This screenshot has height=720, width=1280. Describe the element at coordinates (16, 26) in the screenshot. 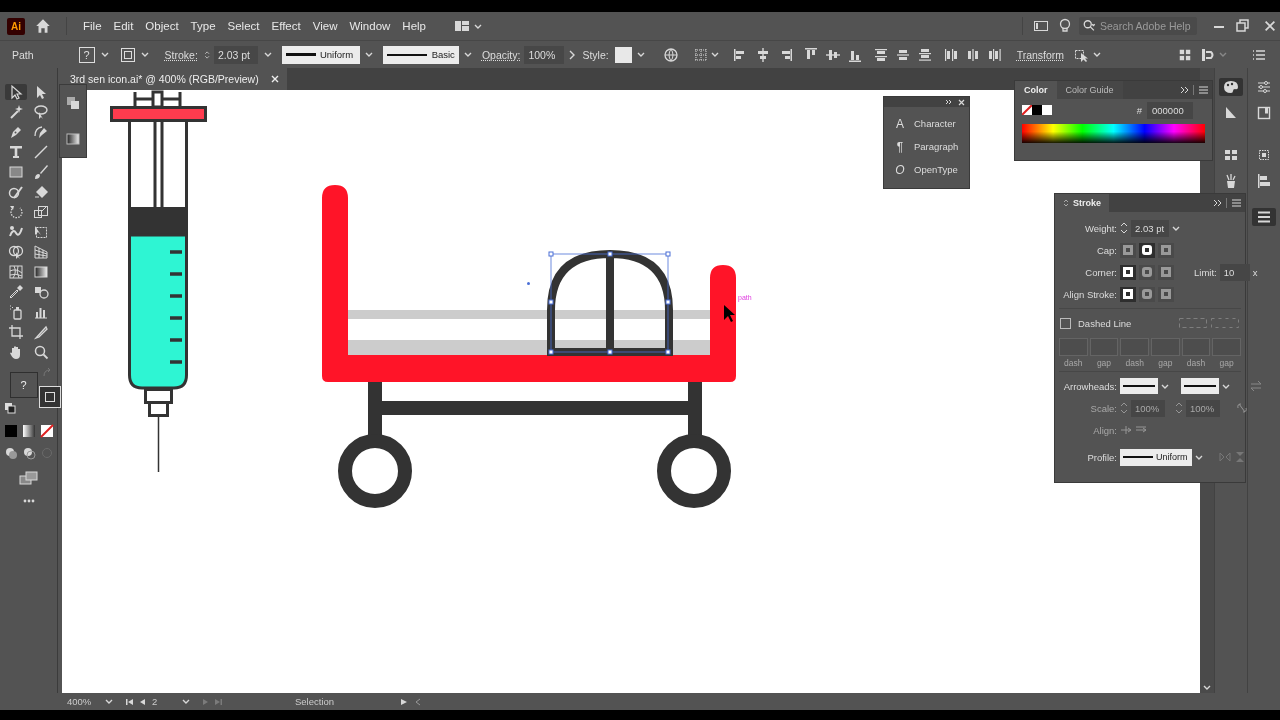

I see `app-logo: Ai` at that location.